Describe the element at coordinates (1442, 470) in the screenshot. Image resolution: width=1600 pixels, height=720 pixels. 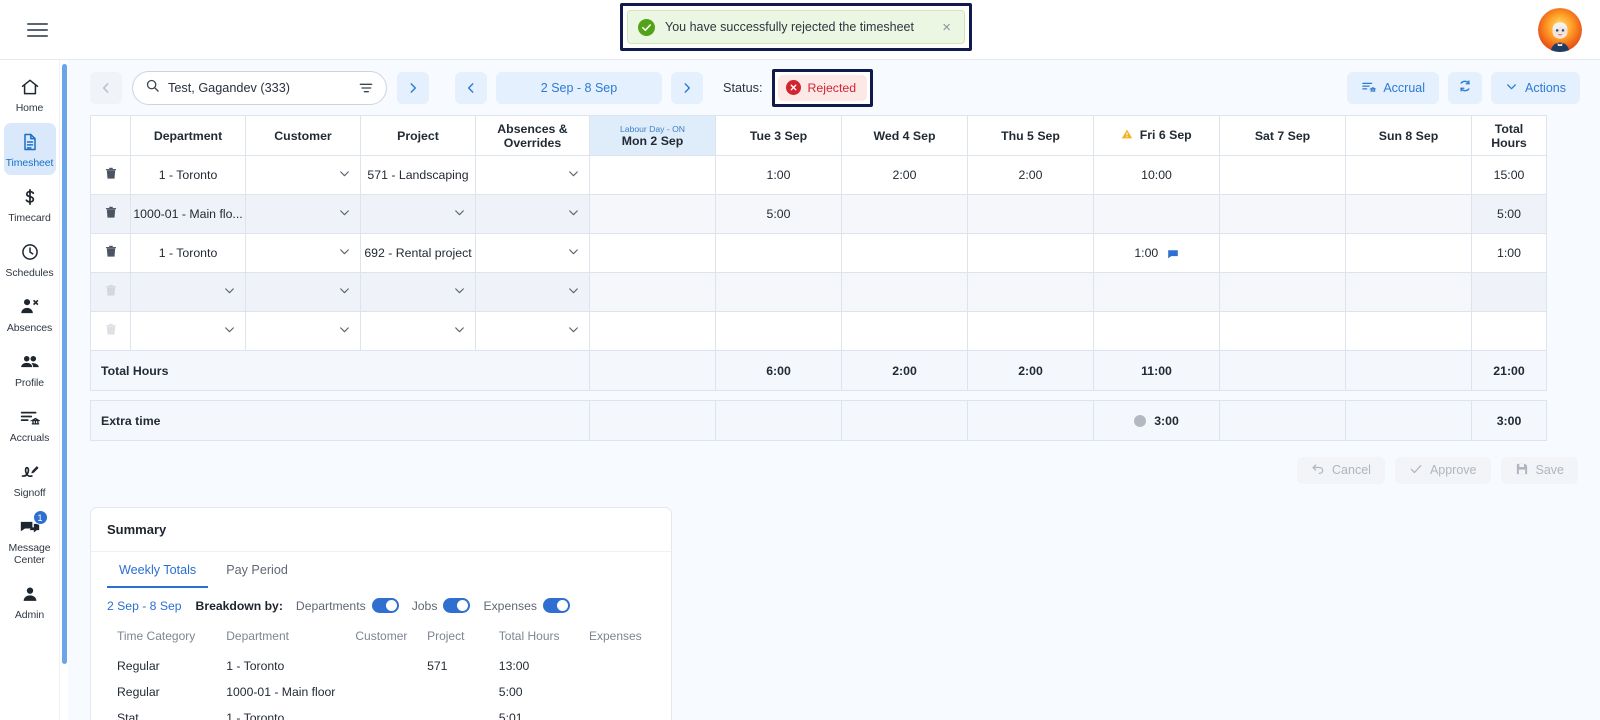
I see `approve-button: Approve` at that location.